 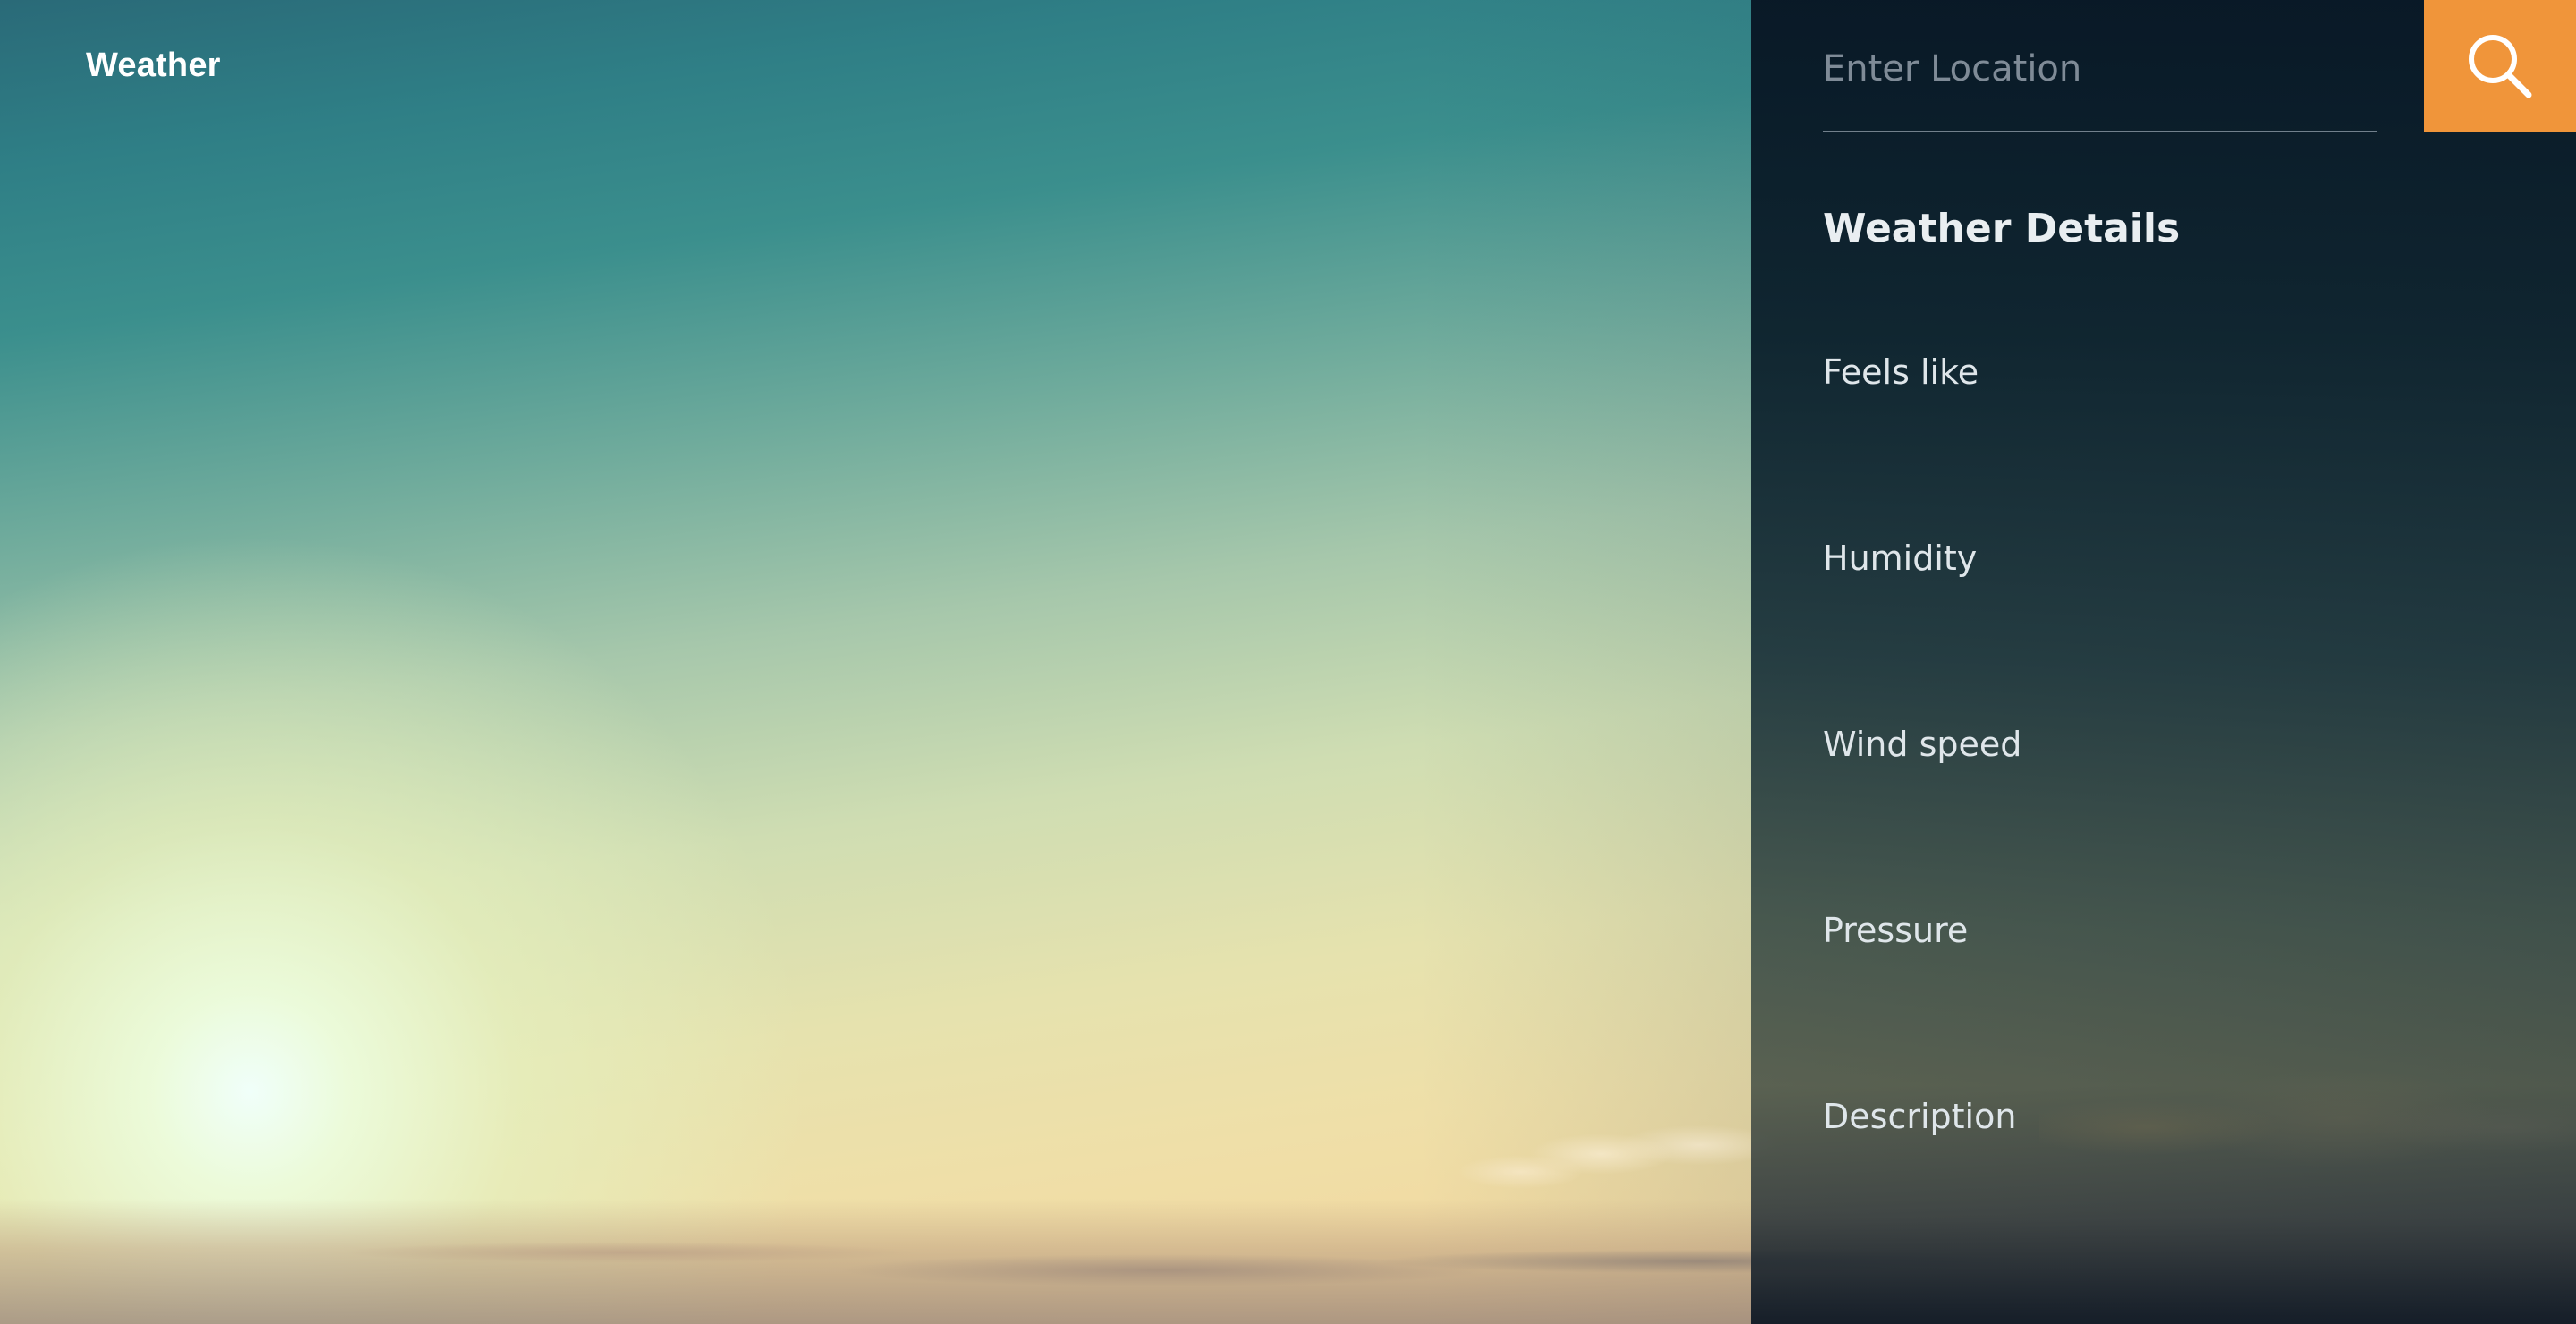 What do you see at coordinates (2172, 744) in the screenshot?
I see `detail-row-wind-speed: Wind speed` at bounding box center [2172, 744].